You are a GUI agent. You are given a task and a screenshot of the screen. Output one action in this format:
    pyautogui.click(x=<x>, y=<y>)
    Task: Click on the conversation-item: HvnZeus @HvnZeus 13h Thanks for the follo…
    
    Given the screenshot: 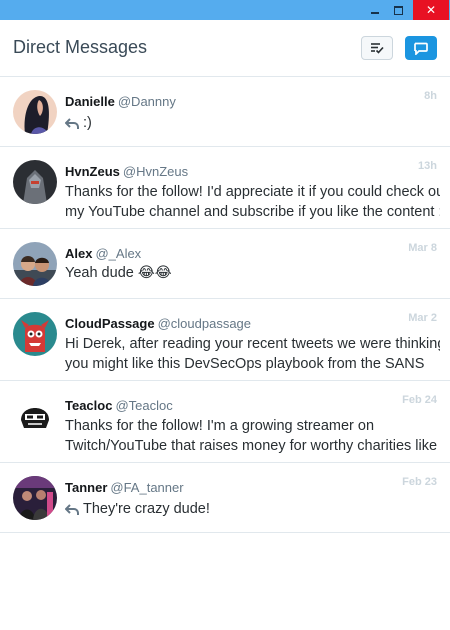 What is the action you would take?
    pyautogui.click(x=225, y=188)
    